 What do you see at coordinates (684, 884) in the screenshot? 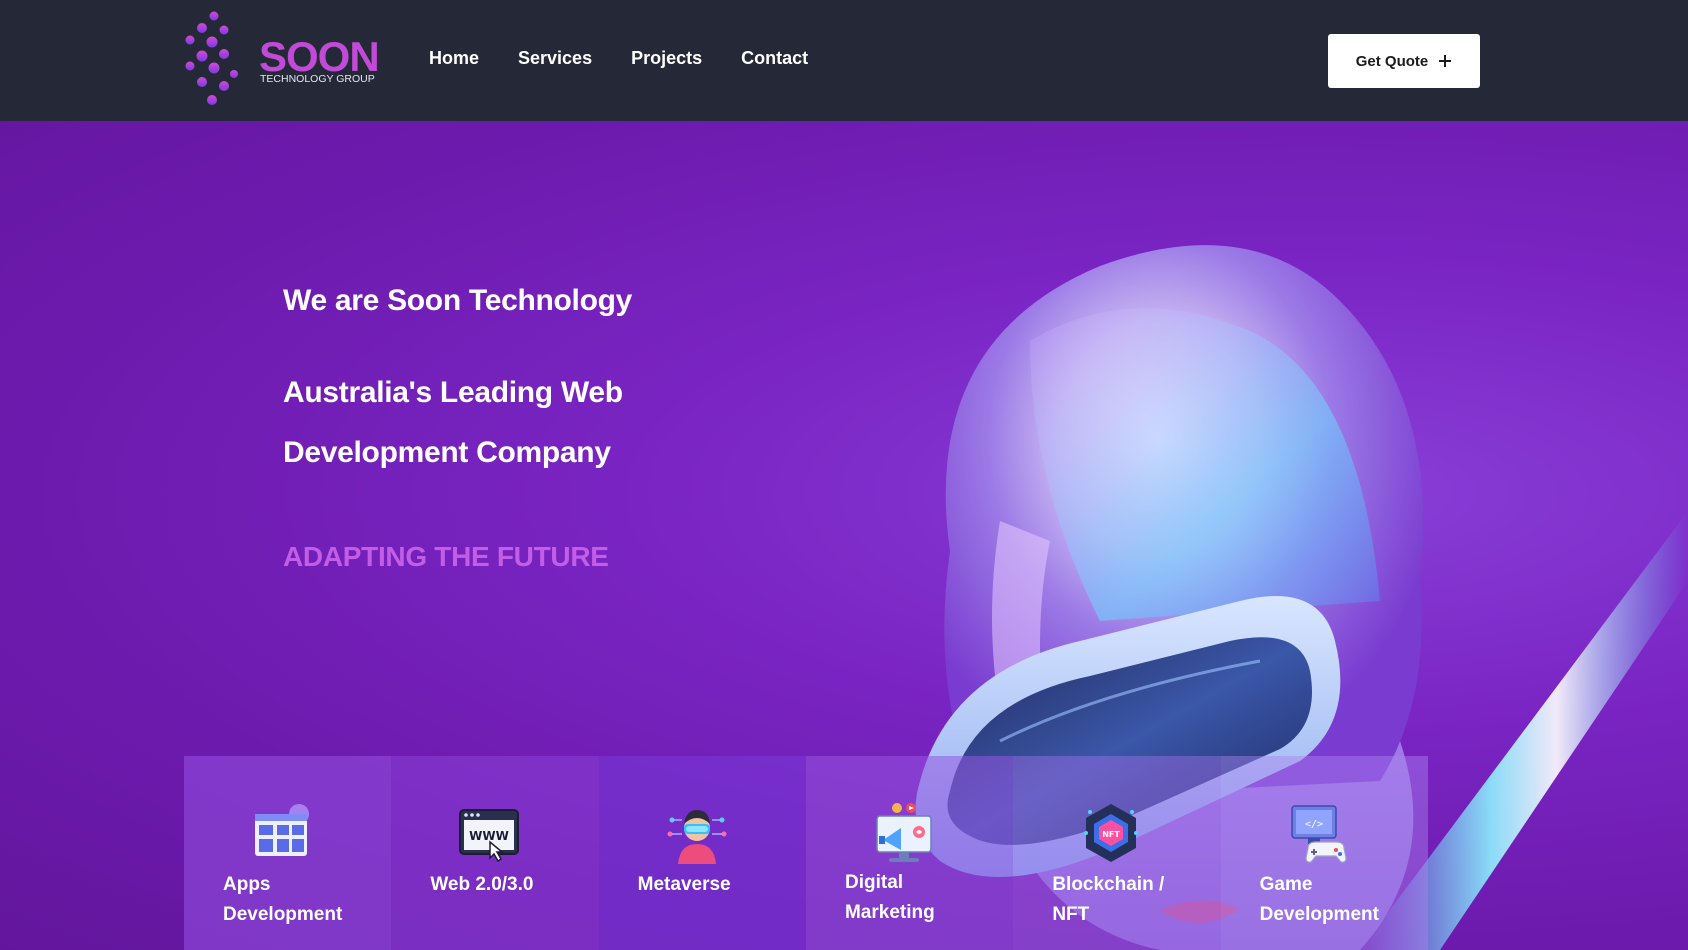
I see `service-label-line: Metaverse` at bounding box center [684, 884].